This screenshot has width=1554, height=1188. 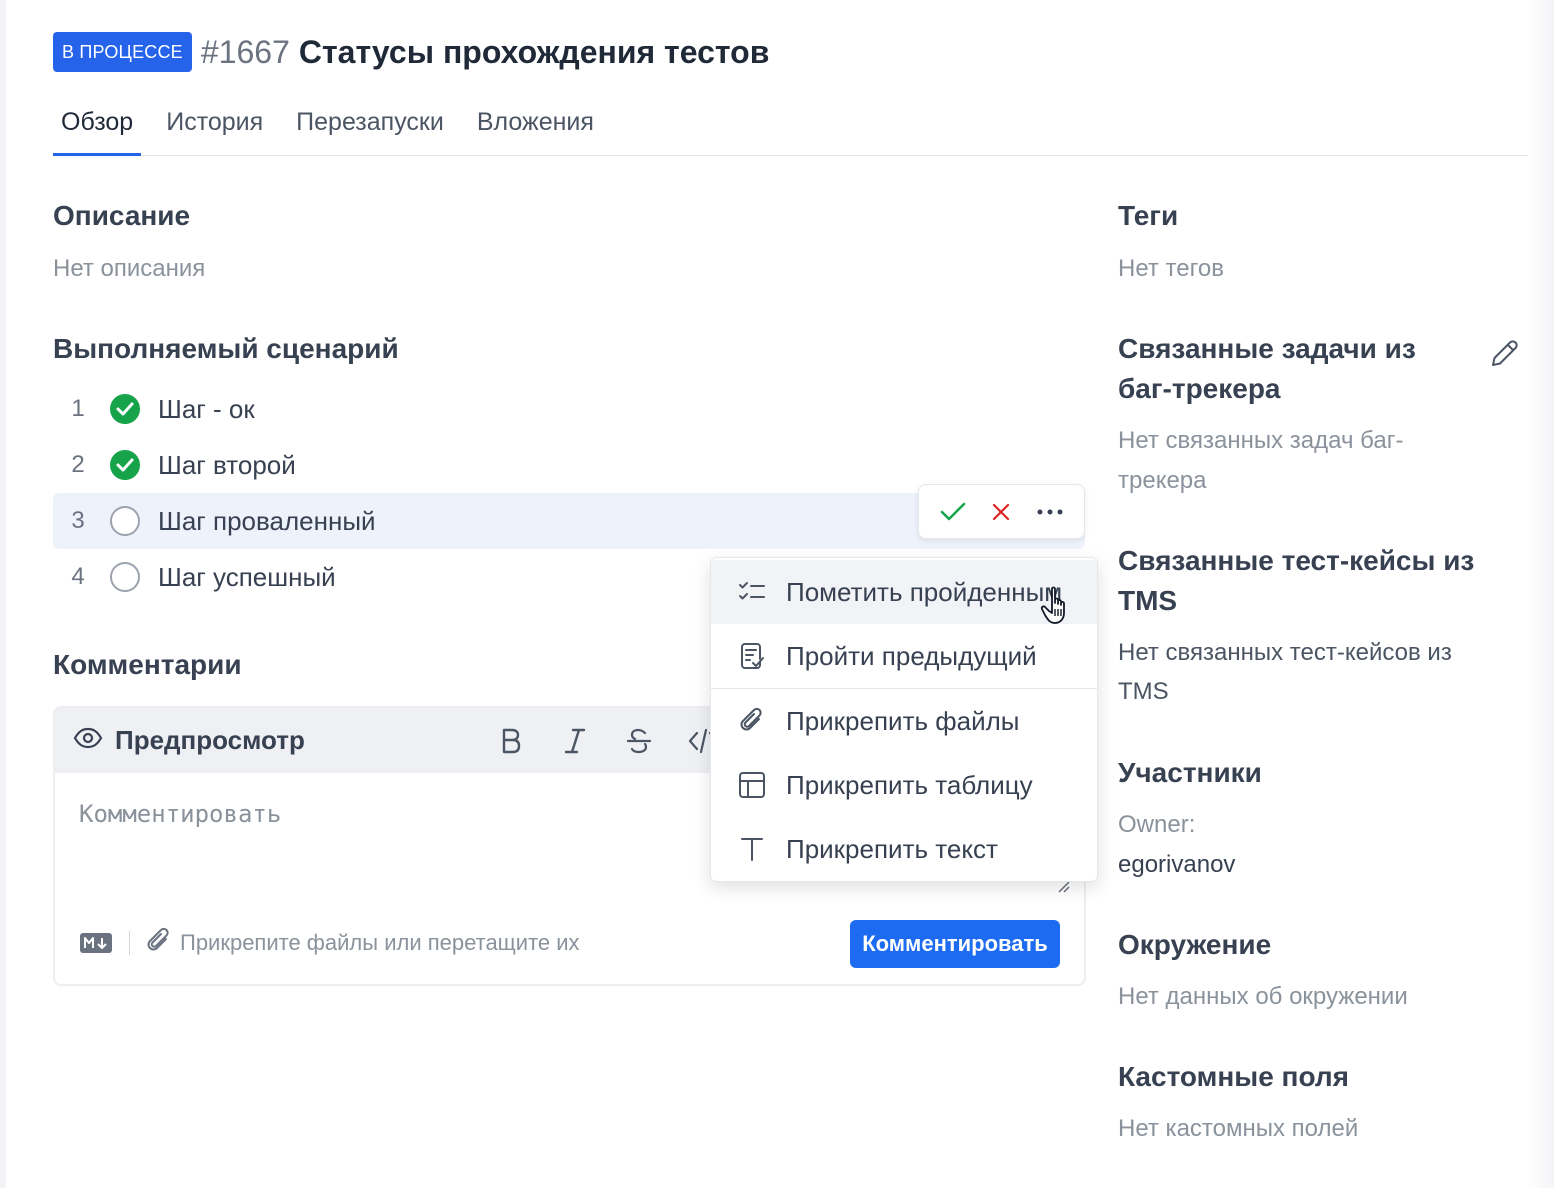 I want to click on footer-divider, so click(x=129, y=943).